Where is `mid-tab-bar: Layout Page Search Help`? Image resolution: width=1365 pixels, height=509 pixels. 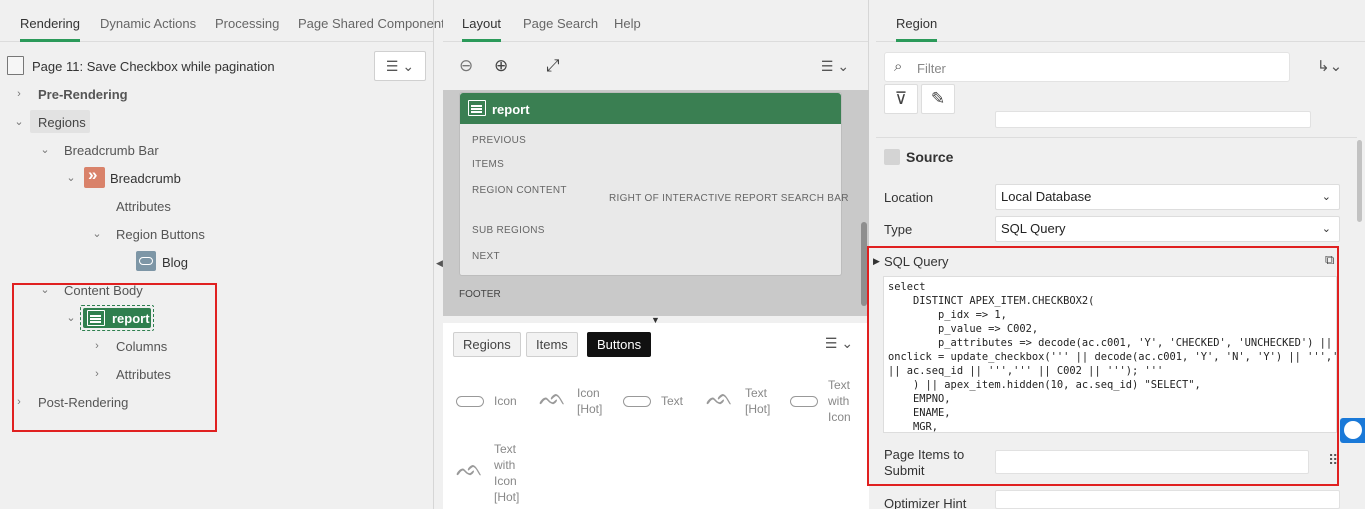 mid-tab-bar: Layout Page Search Help is located at coordinates (655, 21).